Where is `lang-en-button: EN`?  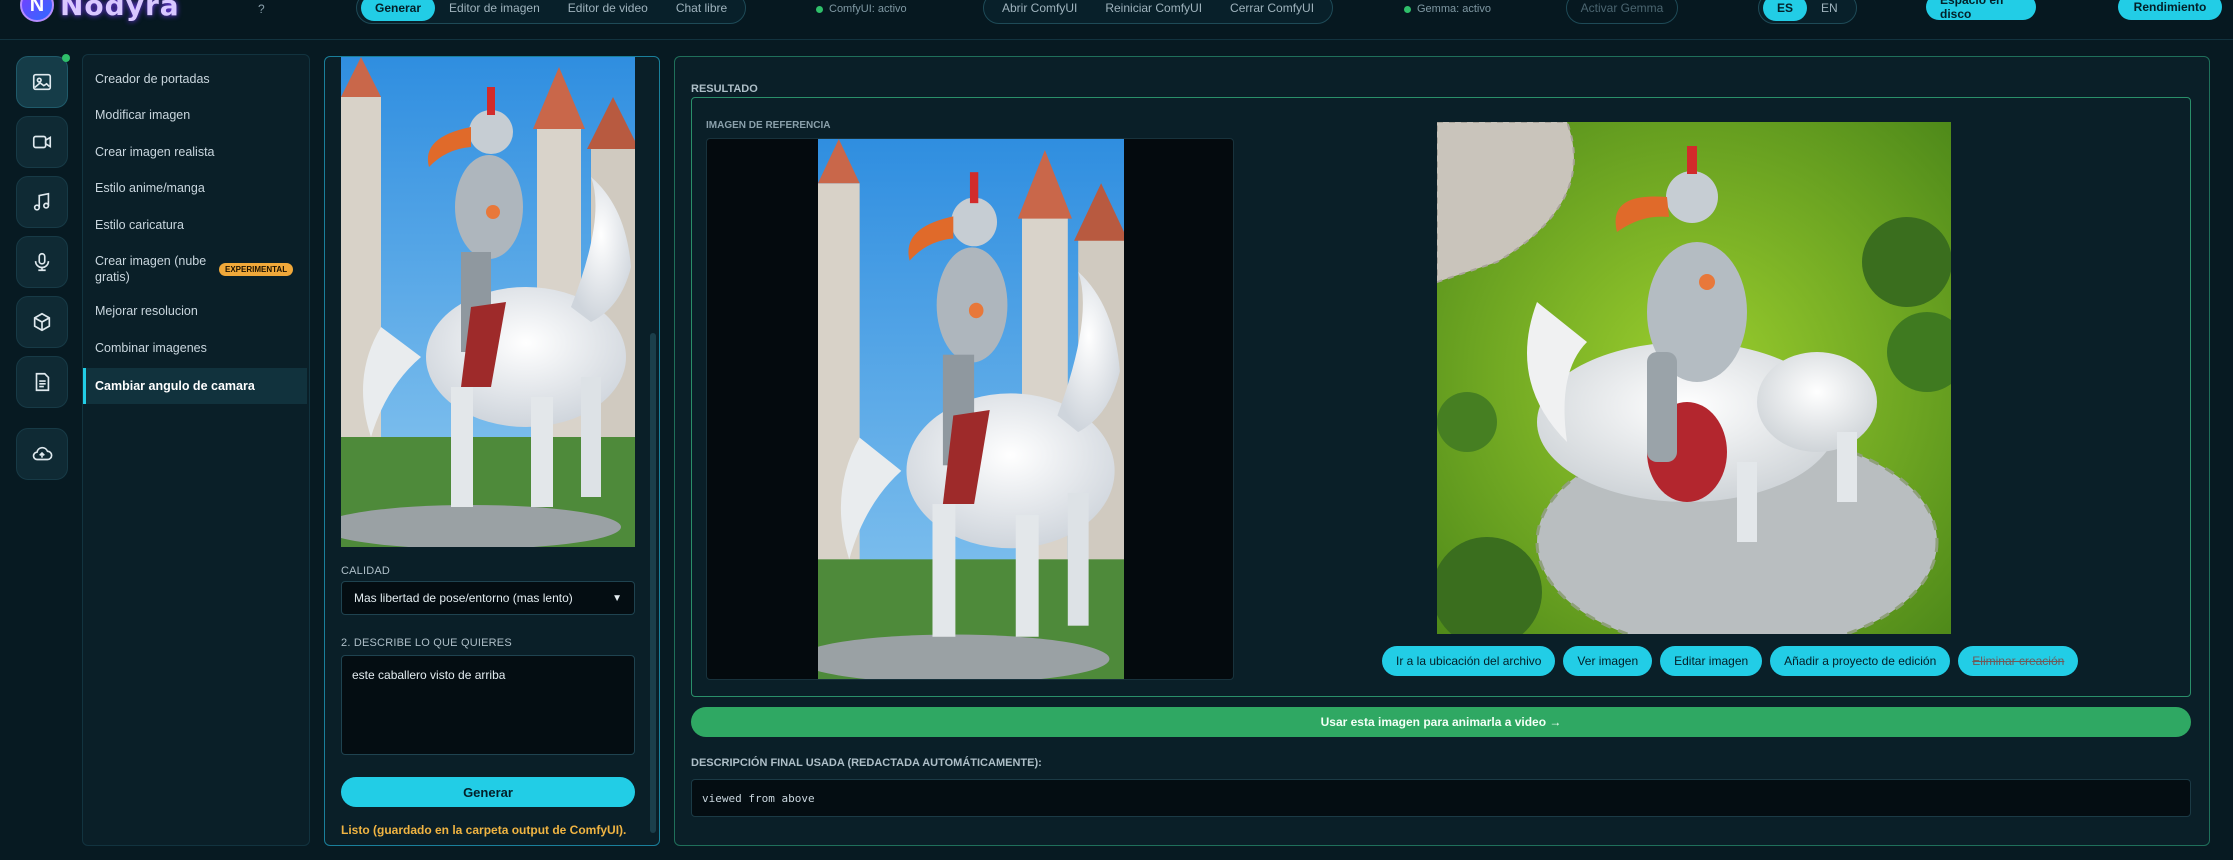
lang-en-button: EN is located at coordinates (1829, 10).